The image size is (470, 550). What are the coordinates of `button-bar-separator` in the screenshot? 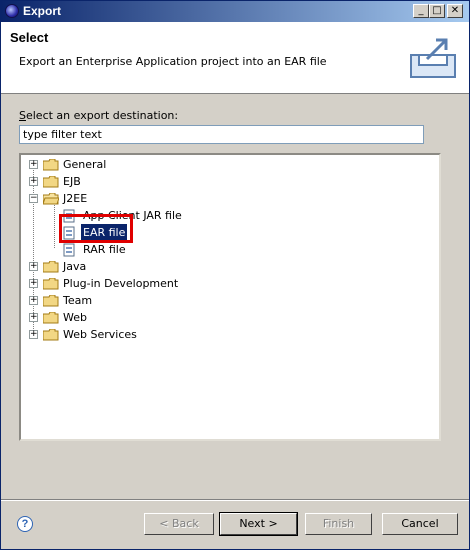 It's located at (235, 500).